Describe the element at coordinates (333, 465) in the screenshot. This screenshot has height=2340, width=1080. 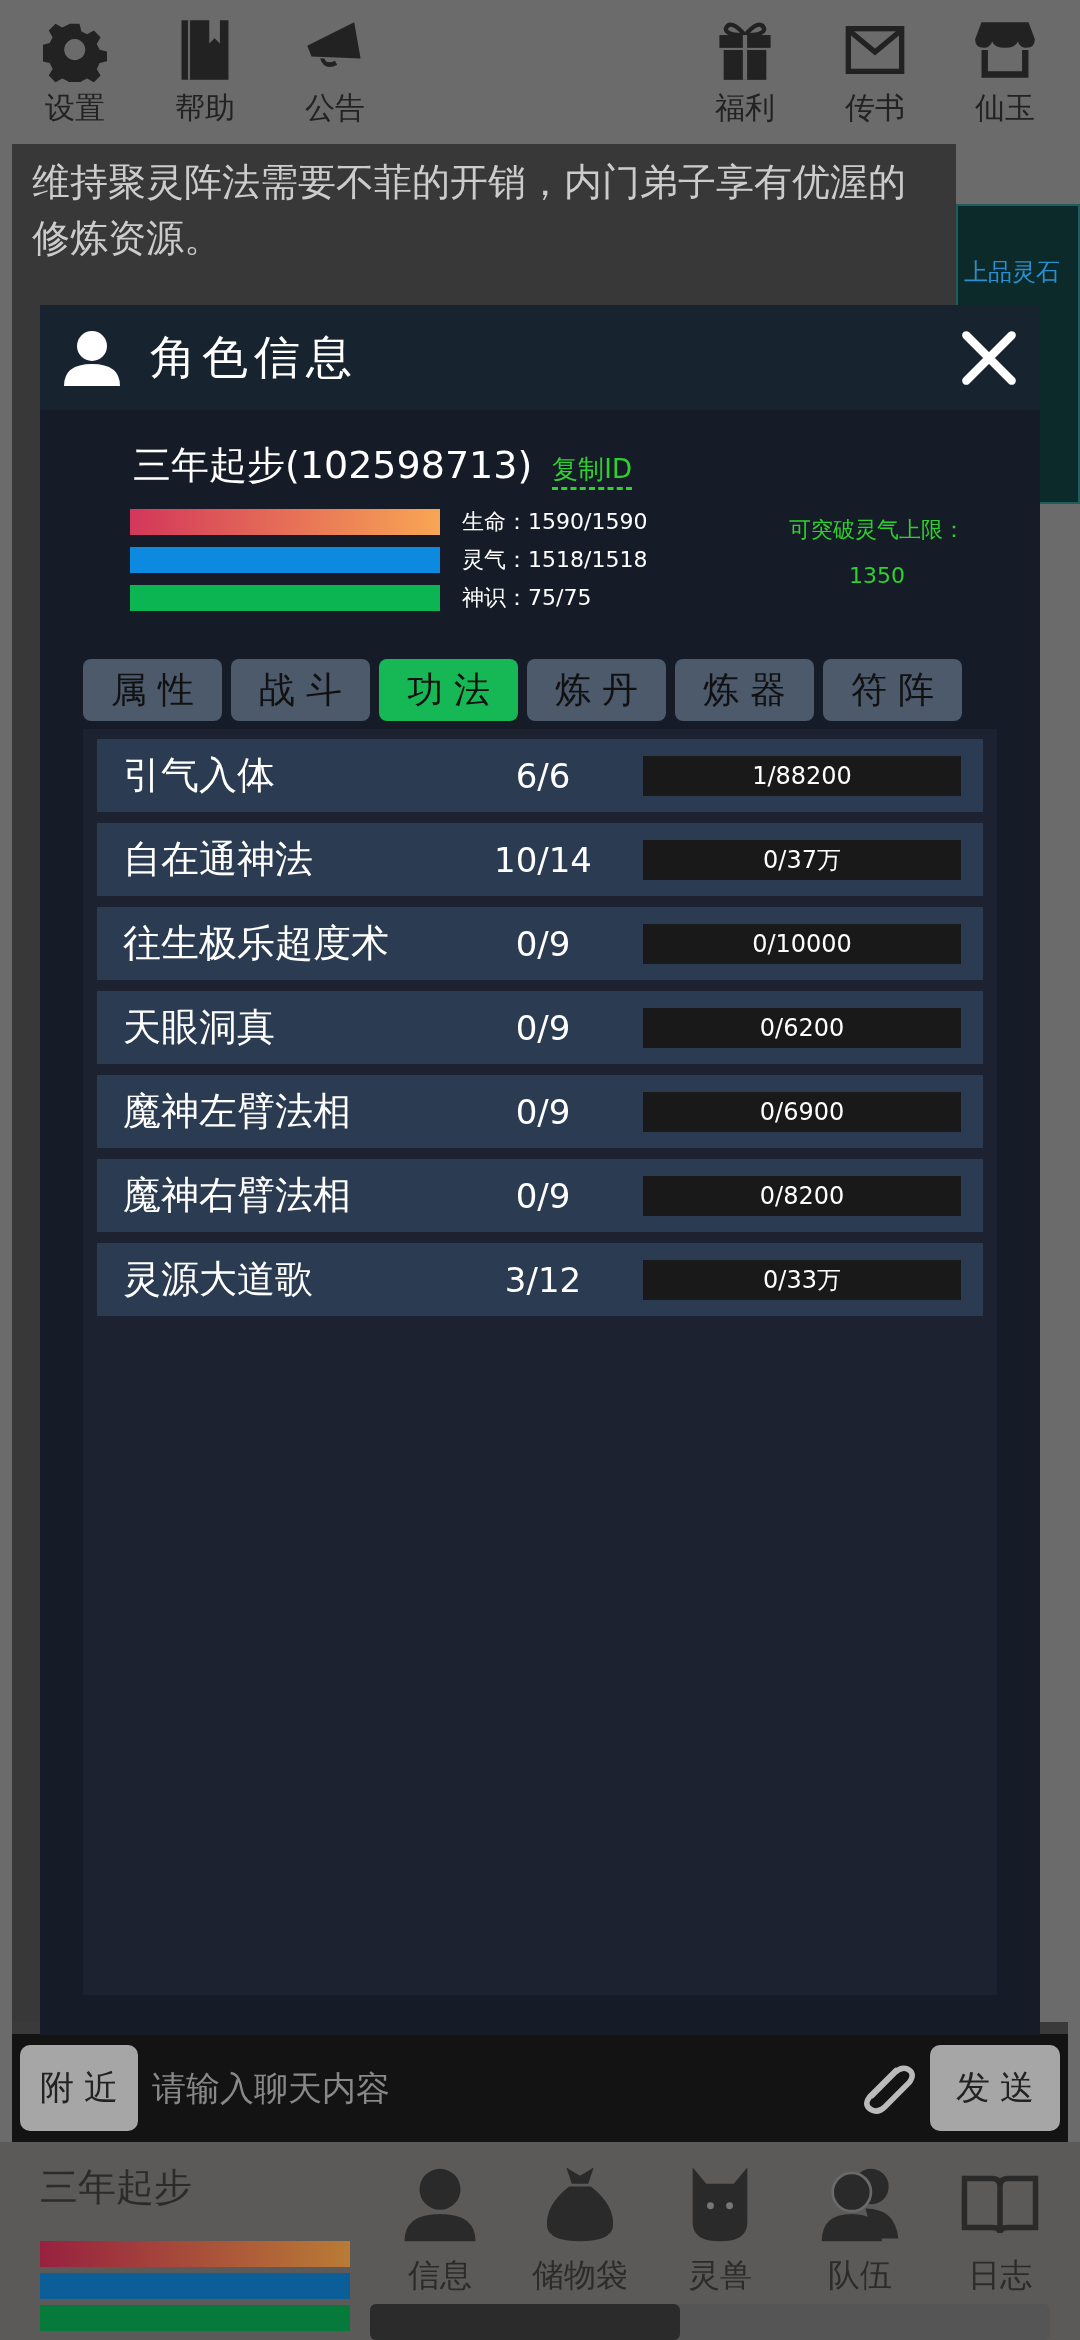
I see `player-name: 三年起步(102598713)` at that location.